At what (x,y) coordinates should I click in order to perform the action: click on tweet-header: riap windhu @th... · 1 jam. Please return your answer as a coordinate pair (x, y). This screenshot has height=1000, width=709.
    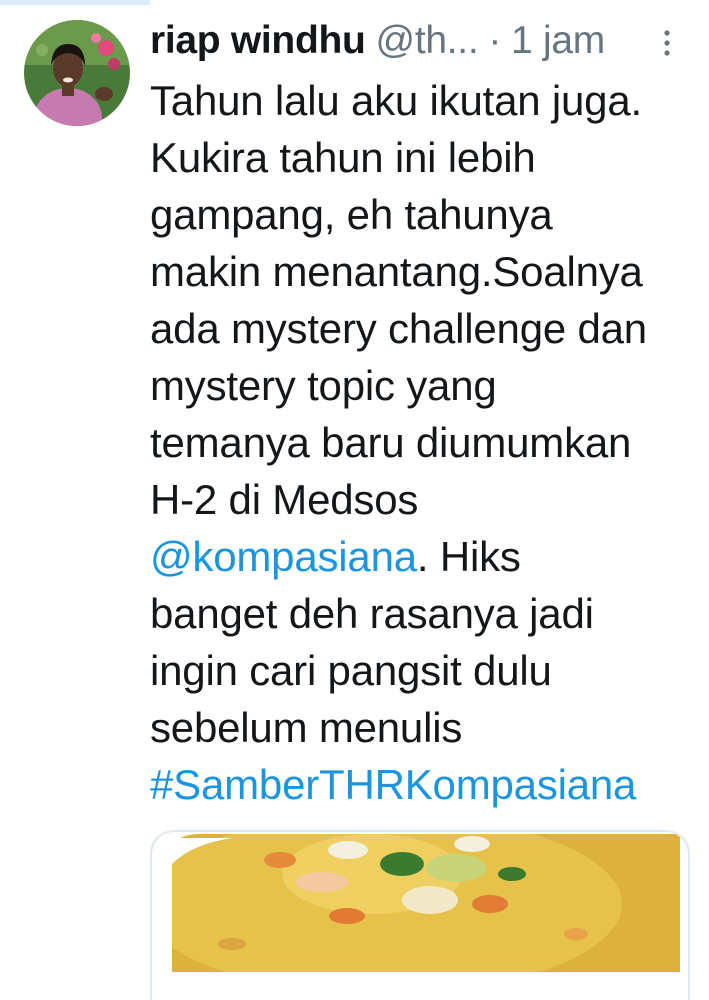
    Looking at the image, I should click on (420, 41).